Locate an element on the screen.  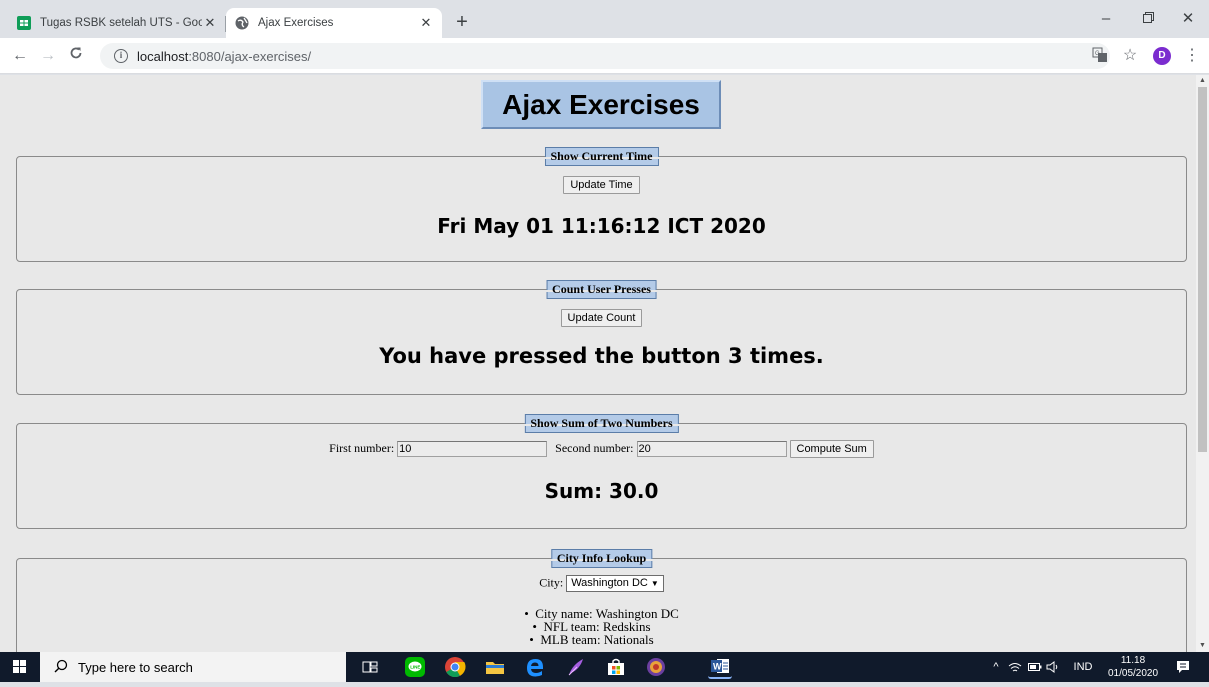
update-count-button: Update Count is located at coordinates (601, 318).